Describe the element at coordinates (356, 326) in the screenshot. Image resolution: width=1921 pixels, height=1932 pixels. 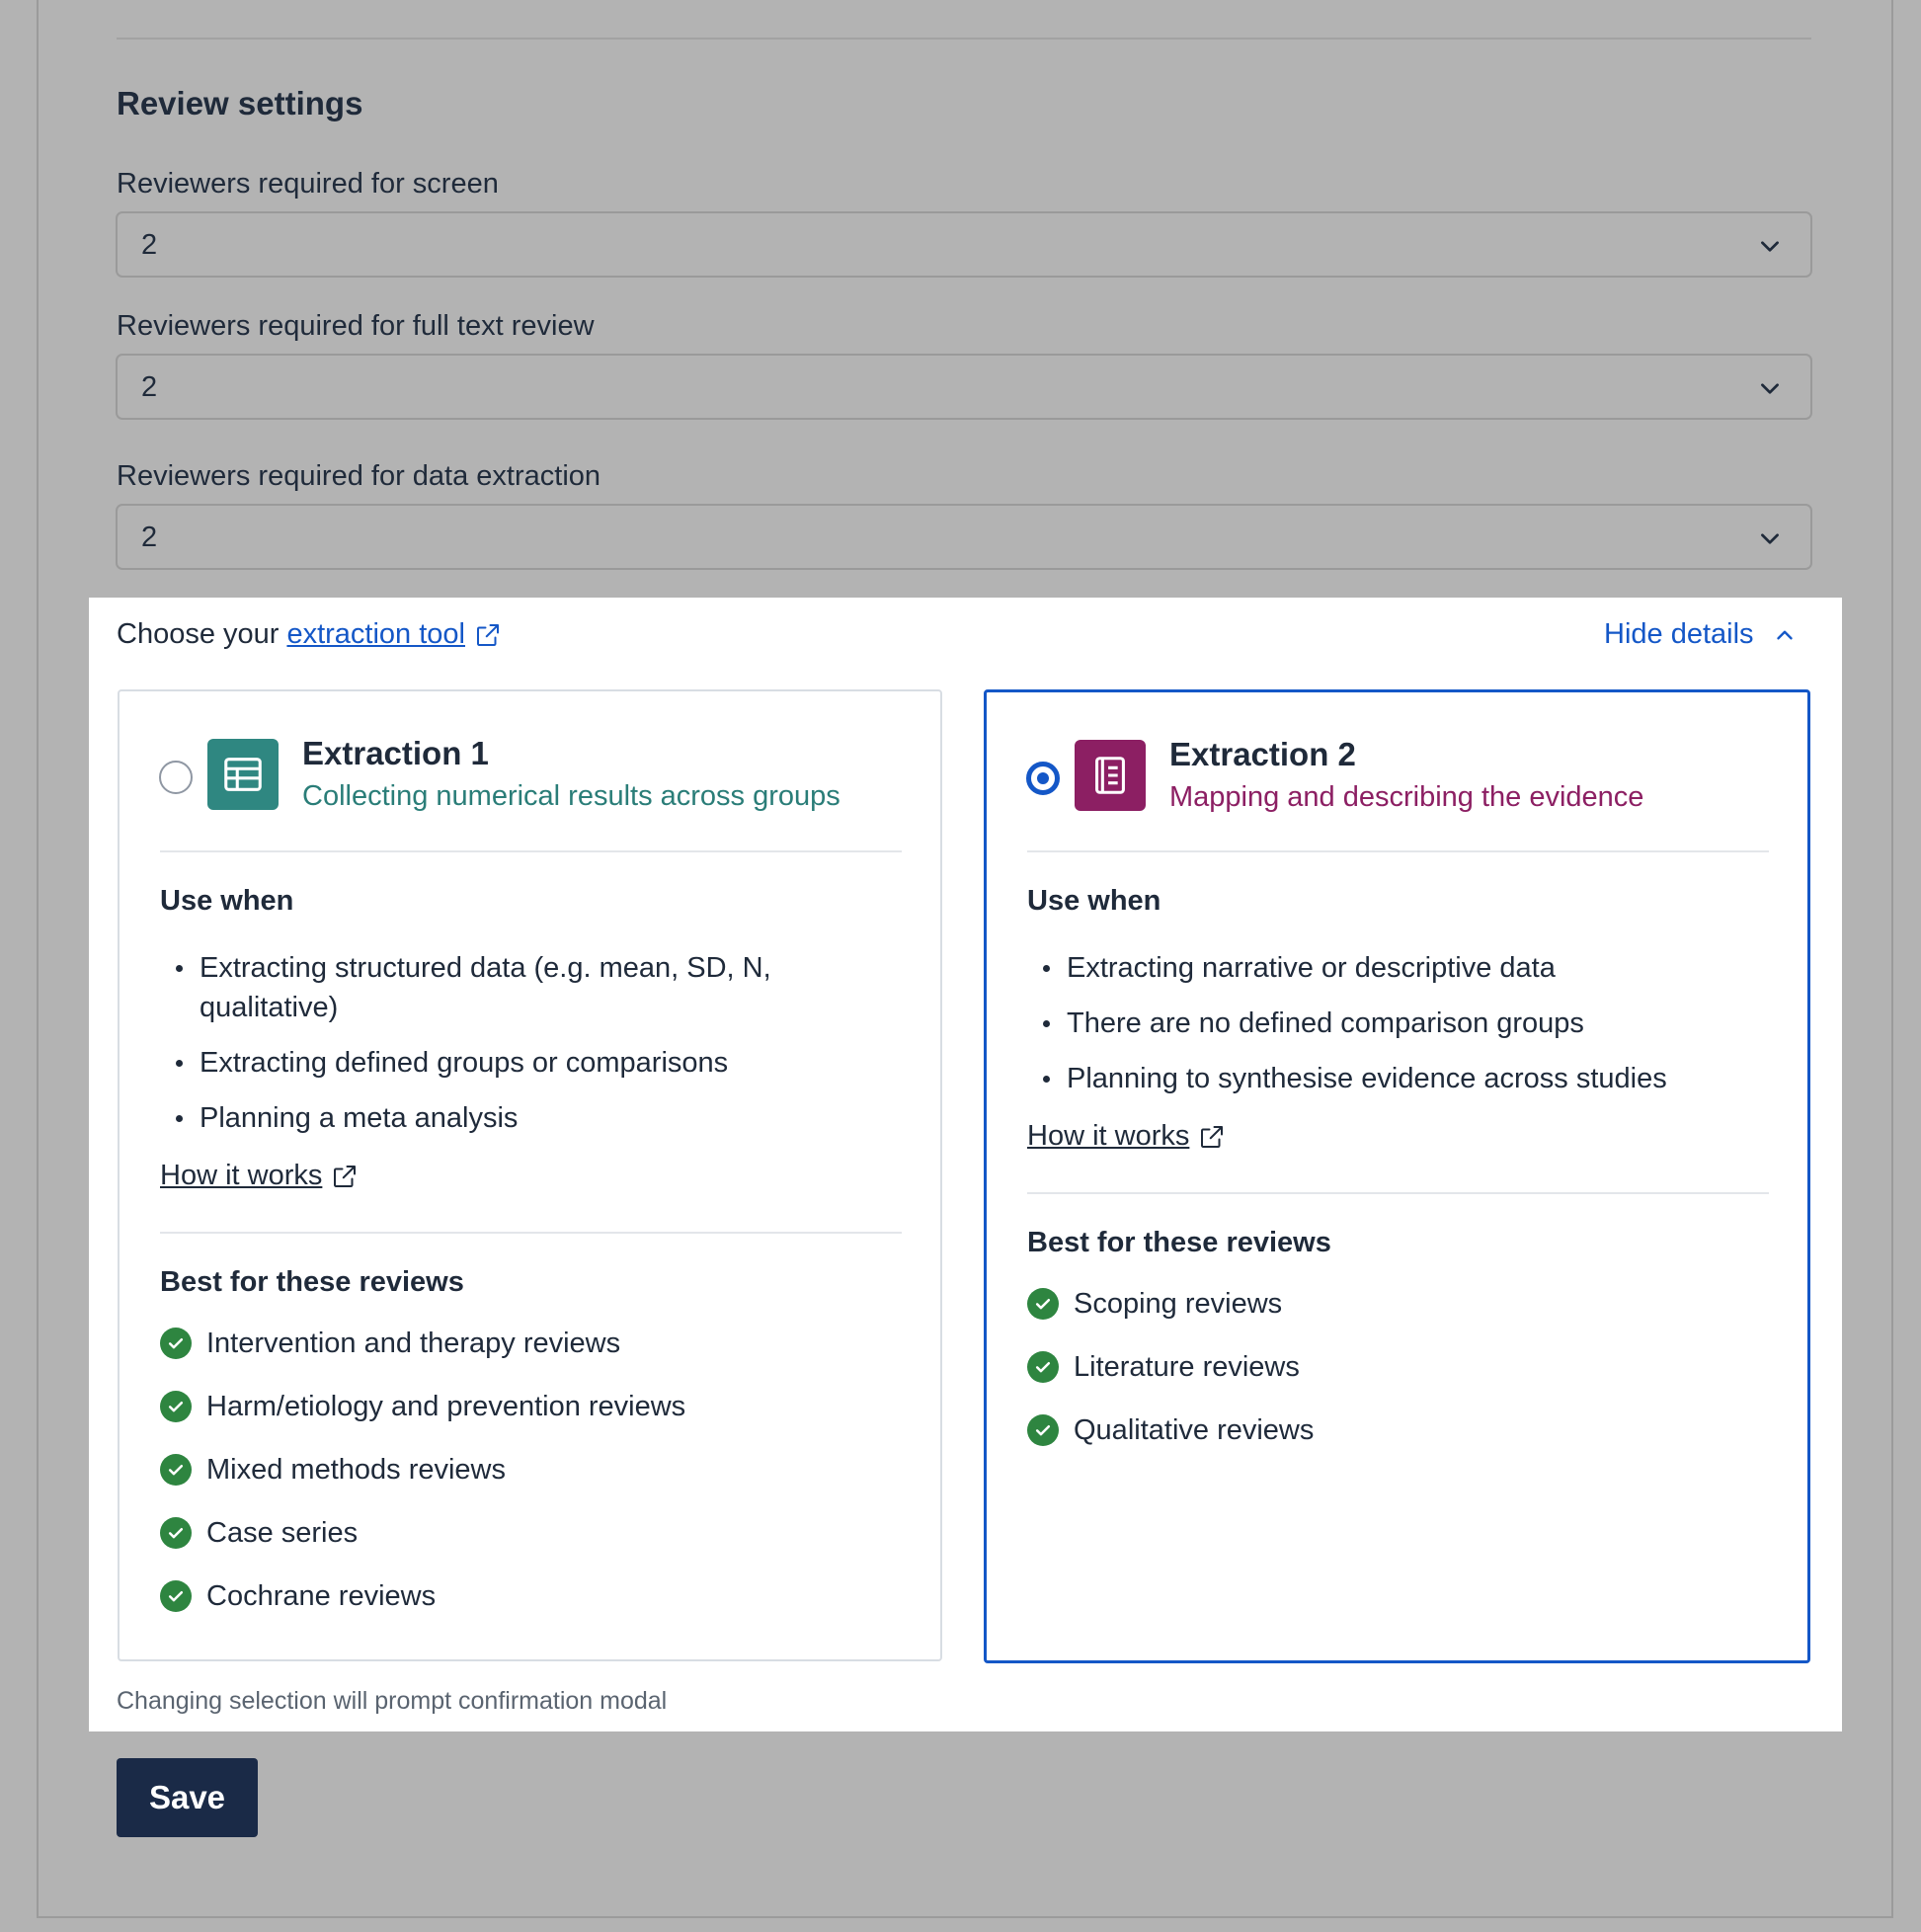
I see `full-text-reviewers-label: Reviewers required for full text review` at that location.